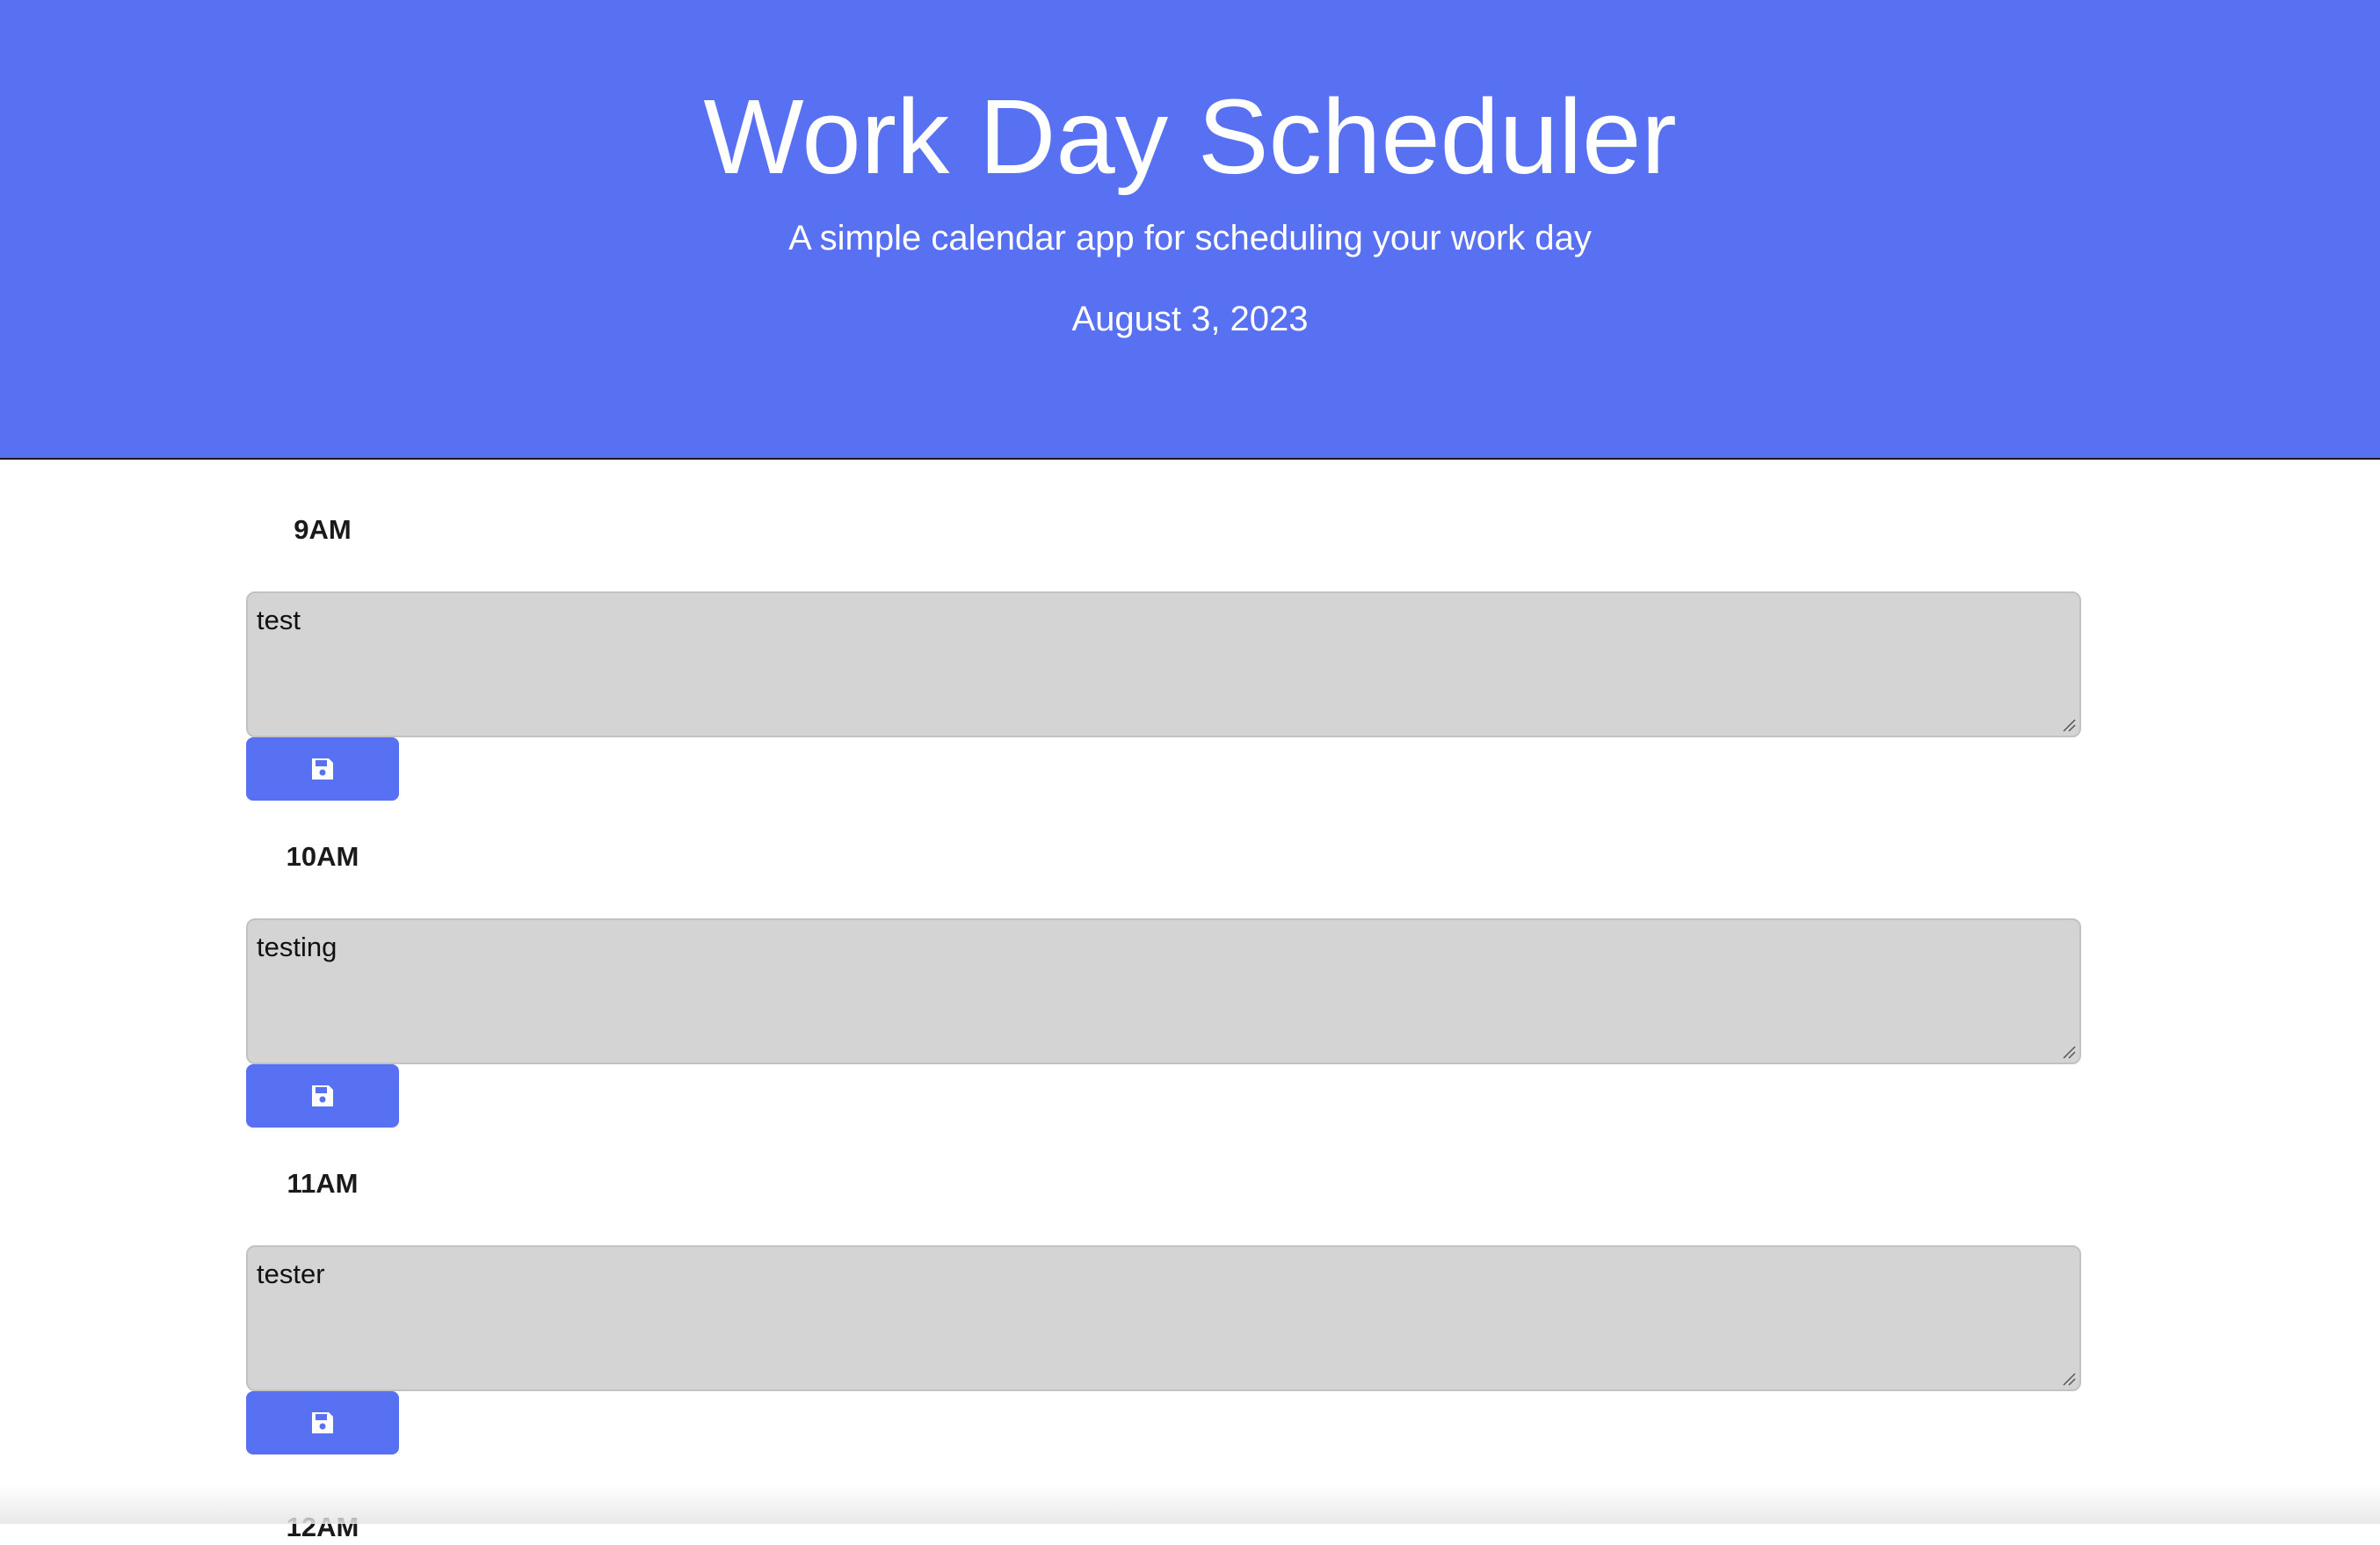 This screenshot has width=2380, height=1545. What do you see at coordinates (291, 1273) in the screenshot?
I see `description-text: tester` at bounding box center [291, 1273].